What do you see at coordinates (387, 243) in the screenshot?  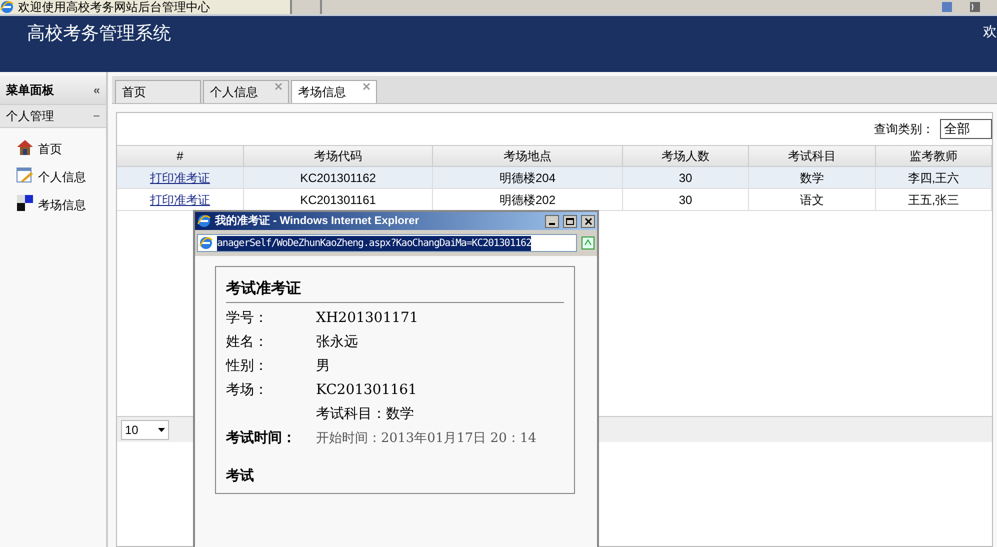 I see `address-field: anagerSelf/WoDeZhunKaoZheng.aspx?KaoChangDaiMa=KC201301162` at bounding box center [387, 243].